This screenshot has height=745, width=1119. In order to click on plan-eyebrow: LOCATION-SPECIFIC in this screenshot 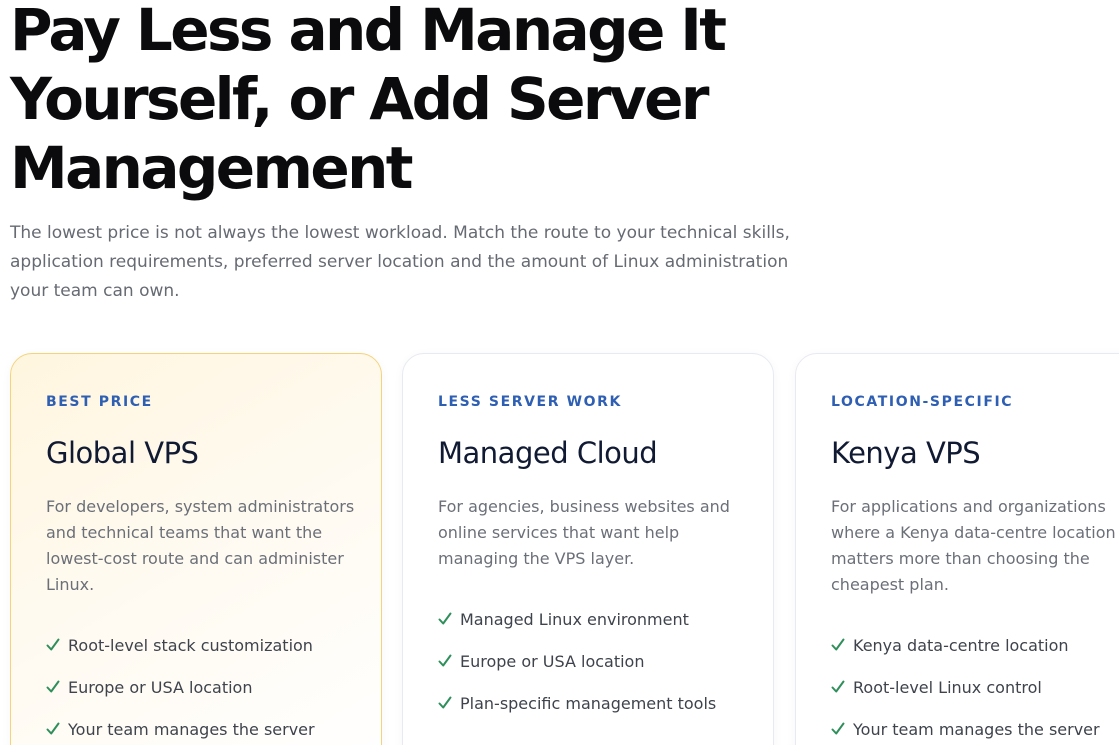, I will do `click(922, 402)`.